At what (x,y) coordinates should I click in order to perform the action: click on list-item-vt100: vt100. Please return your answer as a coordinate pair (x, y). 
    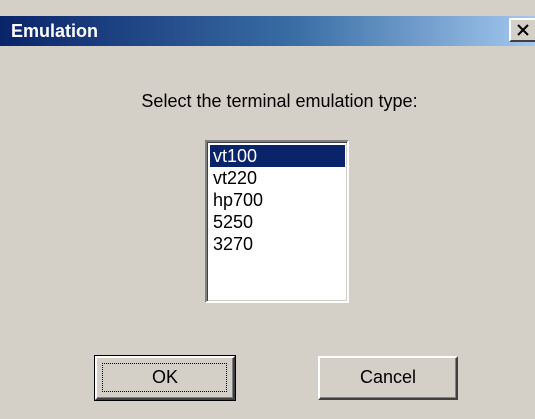
    Looking at the image, I should click on (277, 156).